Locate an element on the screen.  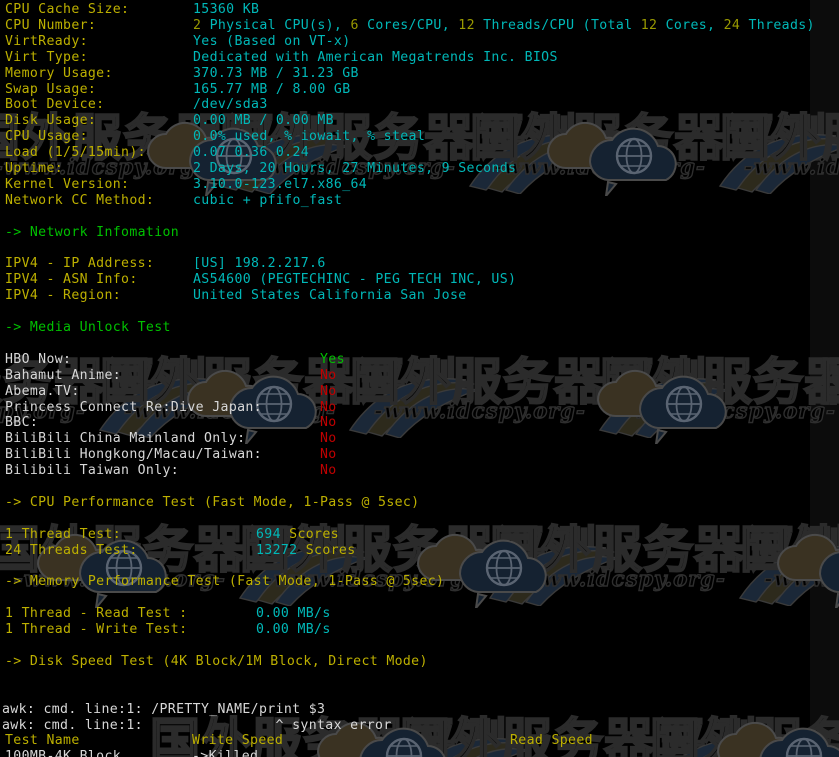
cpu-perf-row: 24 Threads Test: 13272 Scores is located at coordinates (419, 551).